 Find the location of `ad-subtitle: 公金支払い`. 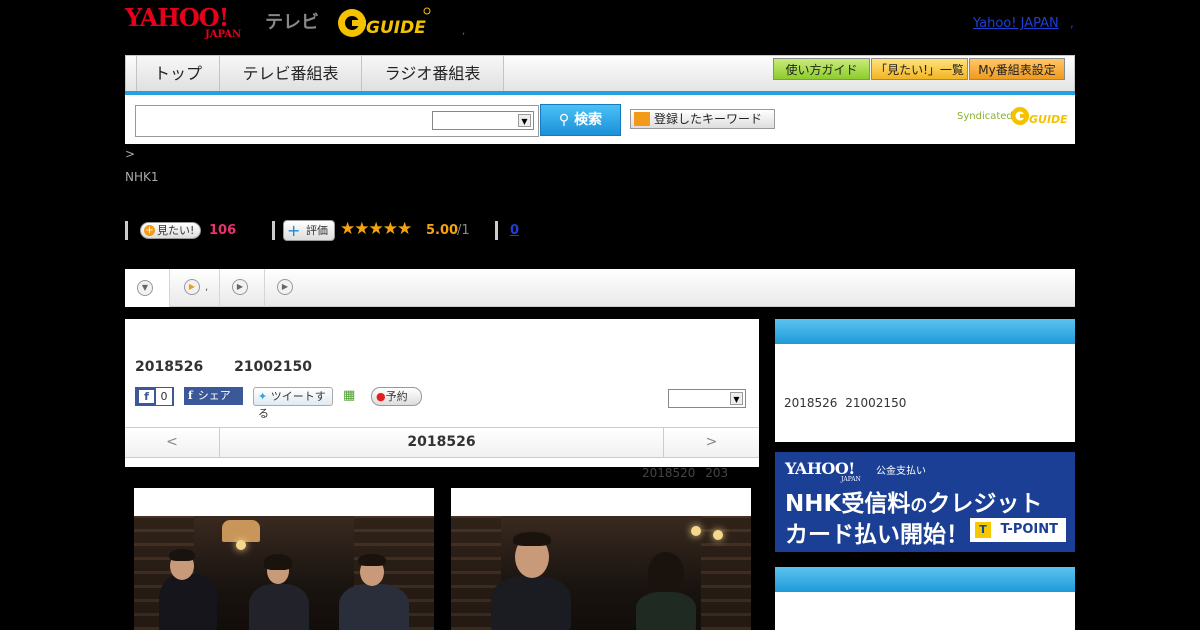

ad-subtitle: 公金支払い is located at coordinates (901, 471).